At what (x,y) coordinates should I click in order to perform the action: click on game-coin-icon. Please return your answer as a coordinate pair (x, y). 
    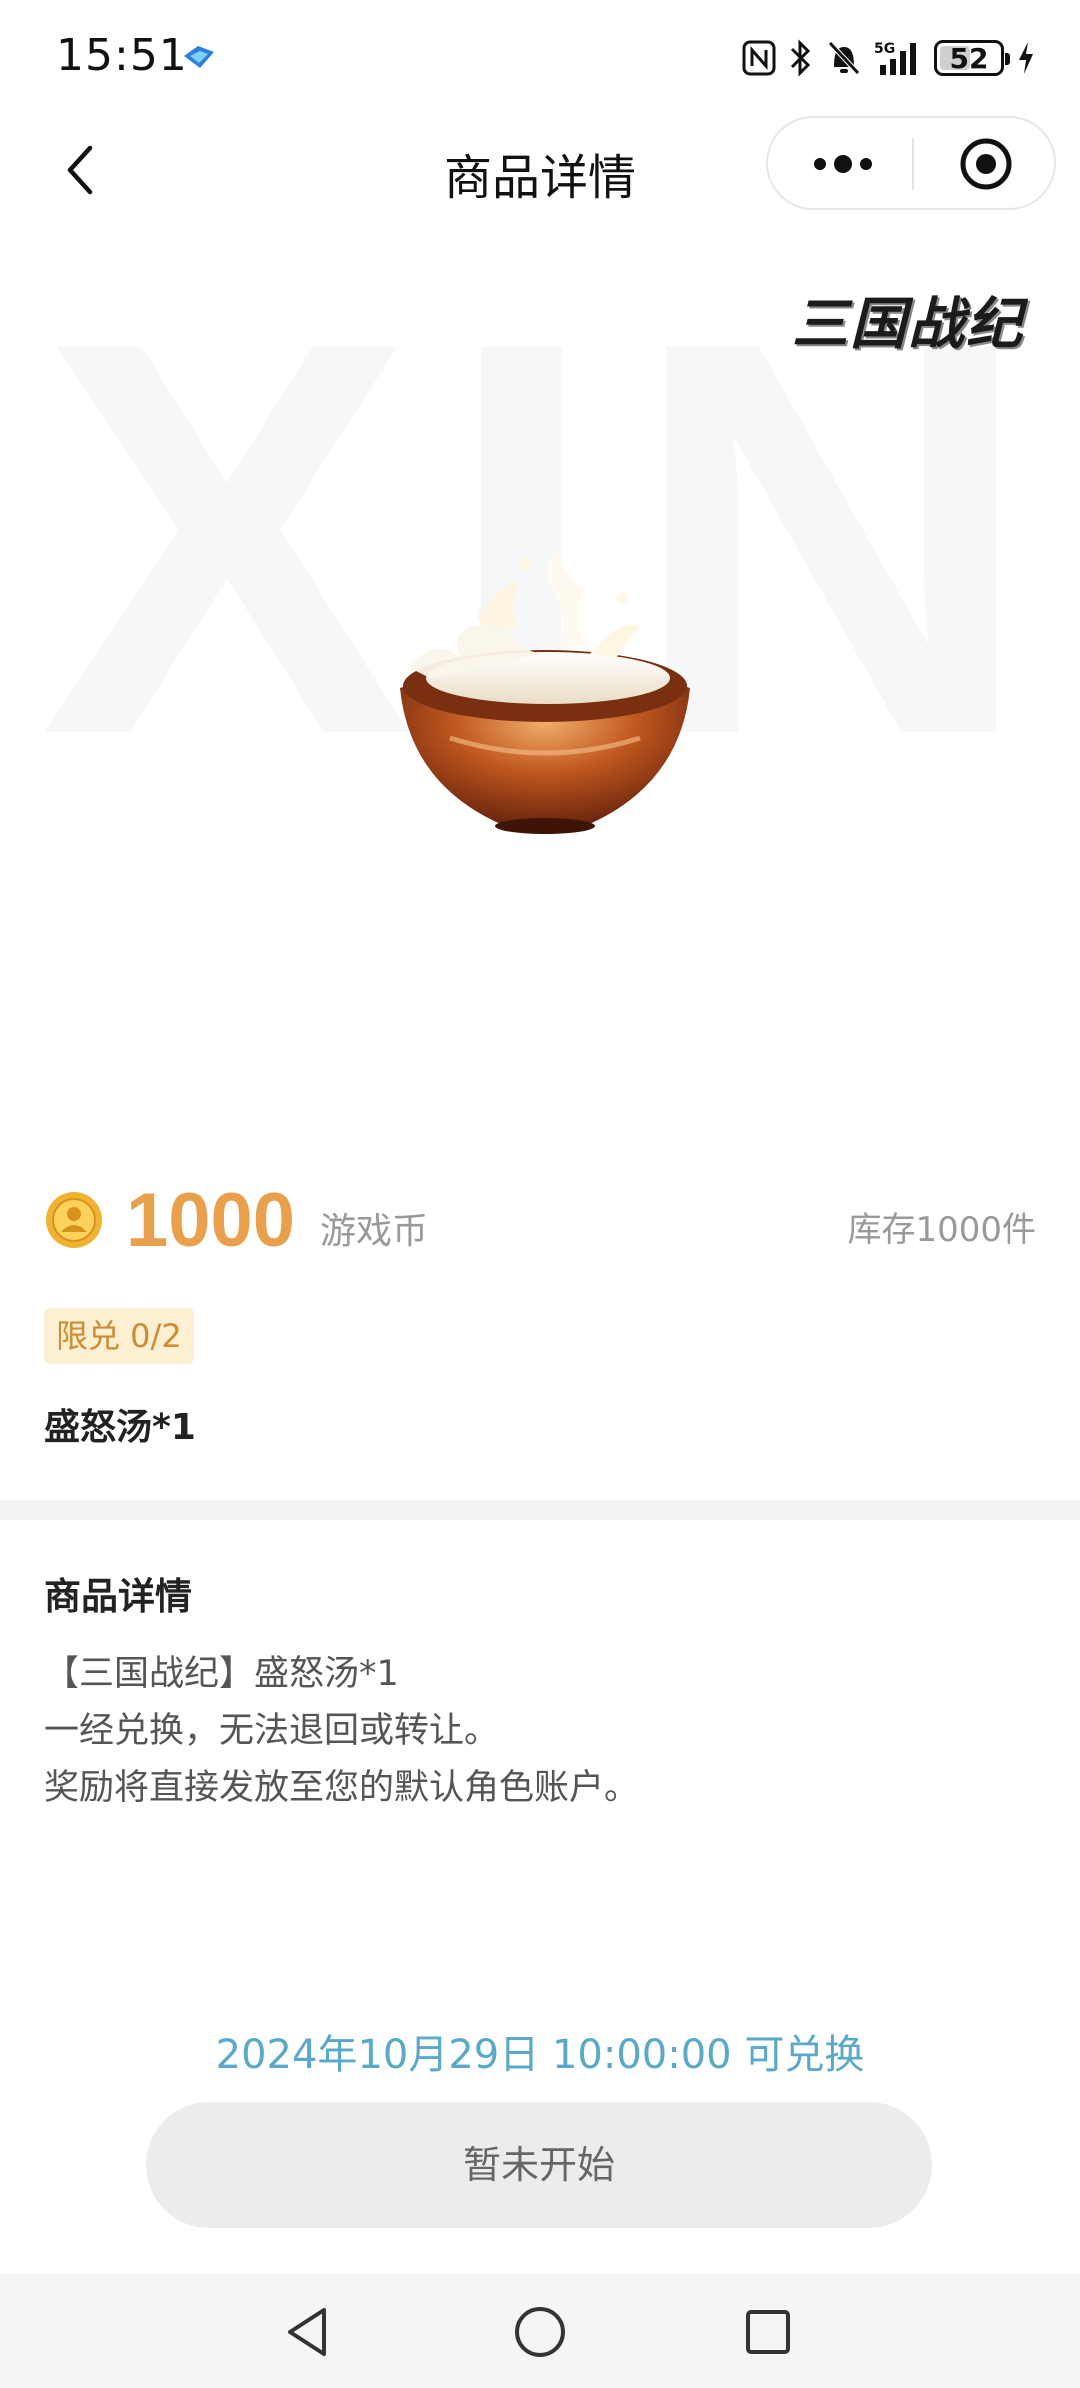
    Looking at the image, I should click on (74, 1220).